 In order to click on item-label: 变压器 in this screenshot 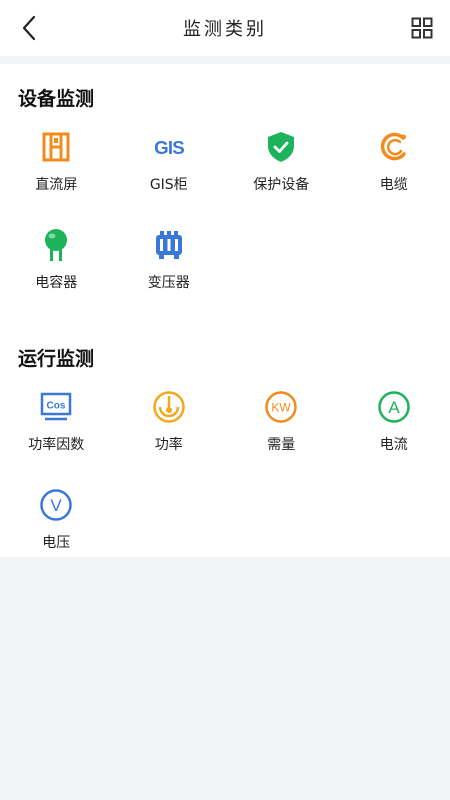, I will do `click(168, 283)`.